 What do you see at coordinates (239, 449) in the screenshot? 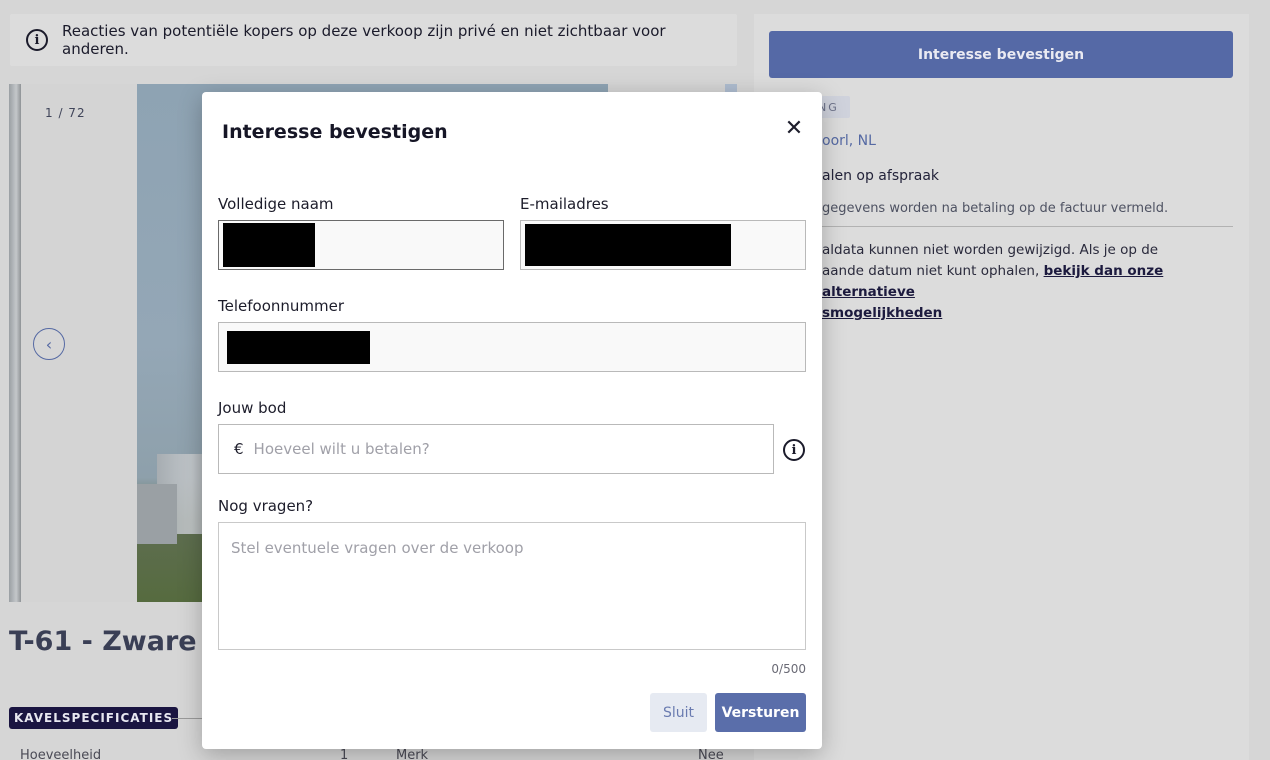
I see `currency-symbol: €` at bounding box center [239, 449].